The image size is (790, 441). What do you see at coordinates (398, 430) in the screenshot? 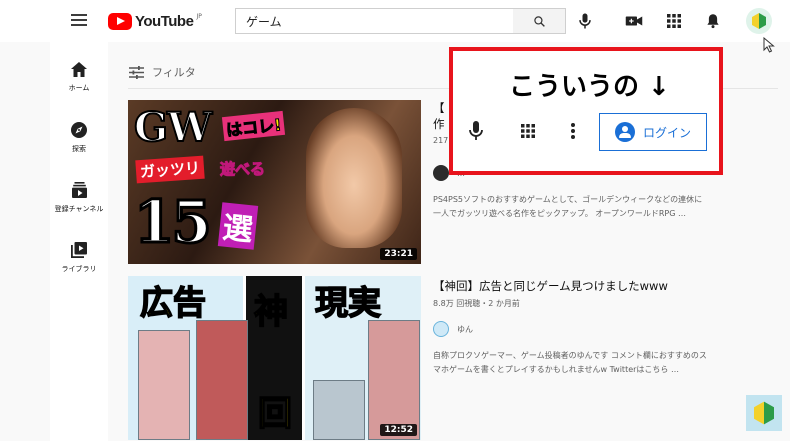
I see `video-duration: 12:52` at bounding box center [398, 430].